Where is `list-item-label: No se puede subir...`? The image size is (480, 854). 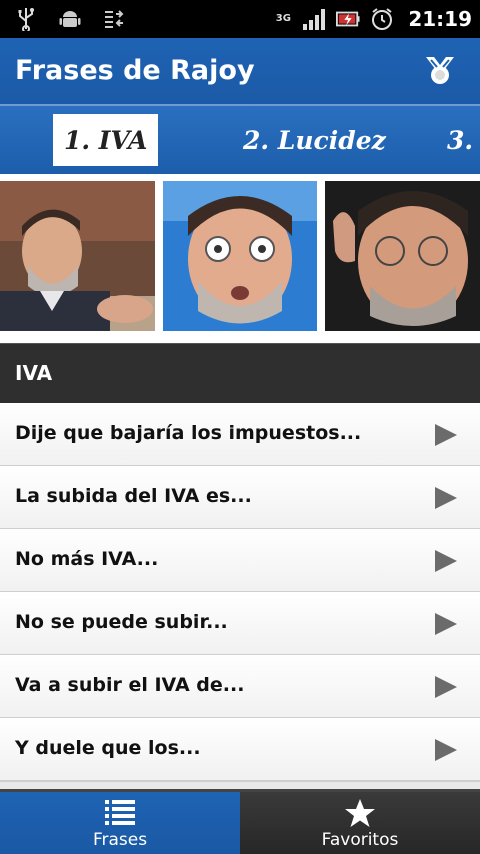
list-item-label: No se puede subir... is located at coordinates (121, 622).